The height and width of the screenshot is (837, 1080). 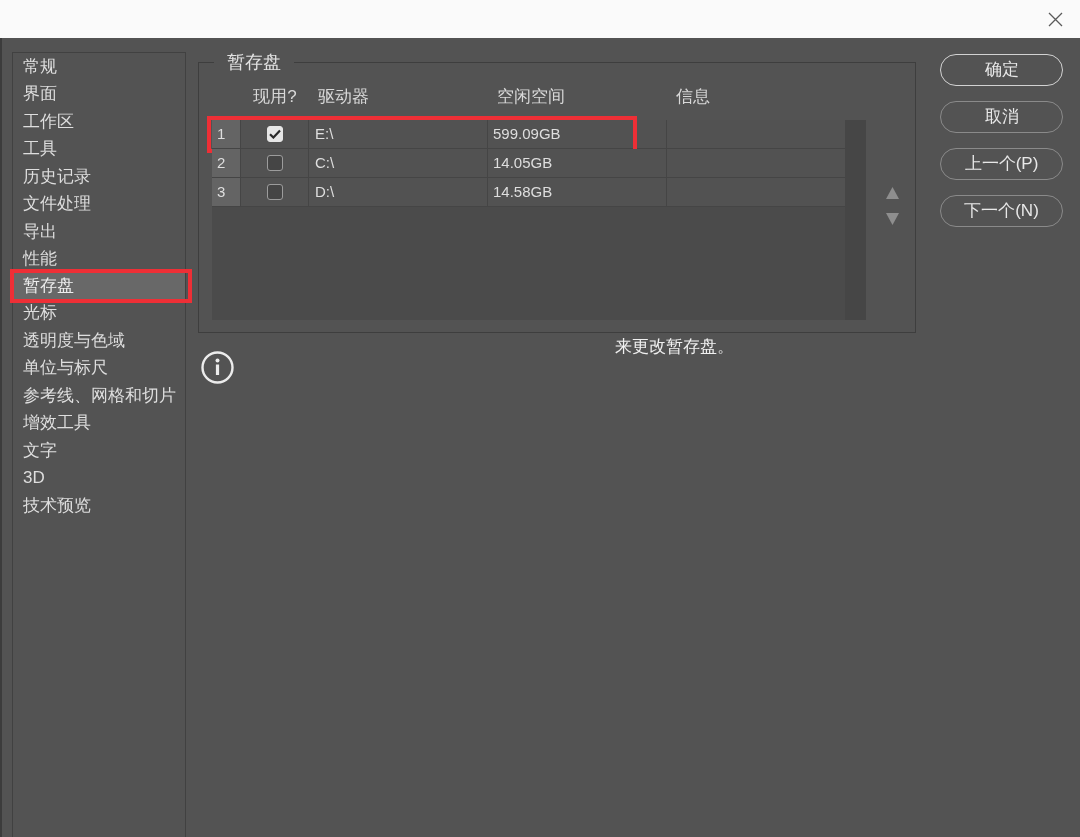 What do you see at coordinates (99, 232) in the screenshot?
I see `sidebar-item: 导出` at bounding box center [99, 232].